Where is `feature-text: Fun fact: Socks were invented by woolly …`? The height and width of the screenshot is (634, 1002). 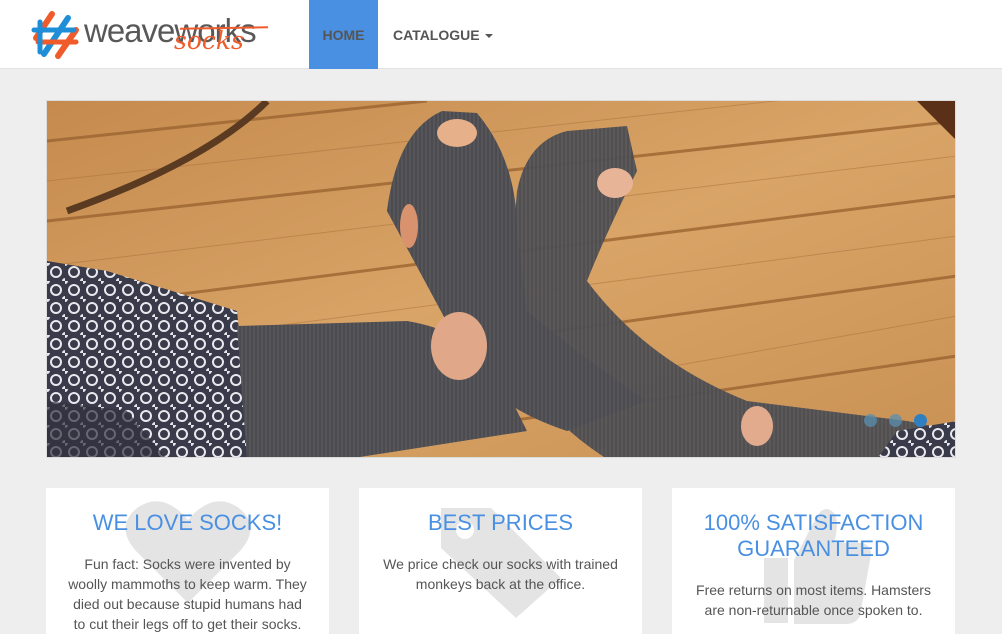 feature-text: Fun fact: Socks were invented by woolly … is located at coordinates (187, 594).